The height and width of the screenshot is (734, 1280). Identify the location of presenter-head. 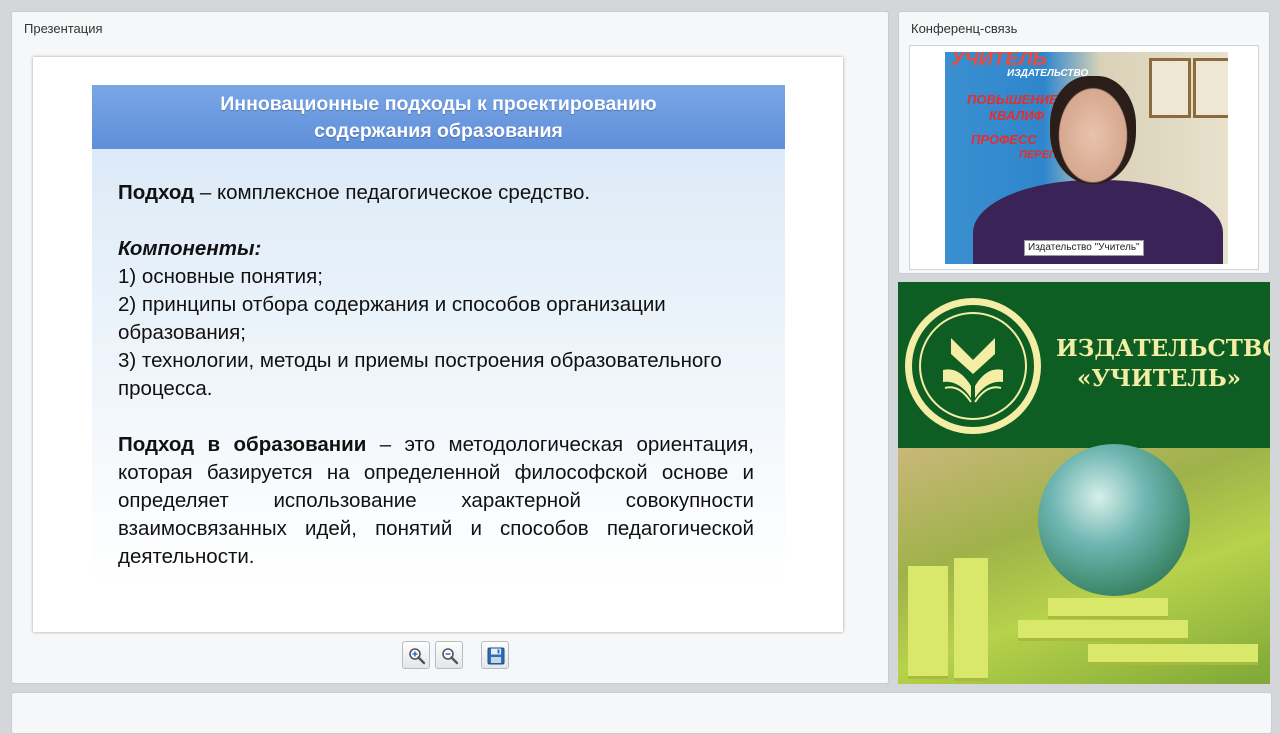
(1093, 130).